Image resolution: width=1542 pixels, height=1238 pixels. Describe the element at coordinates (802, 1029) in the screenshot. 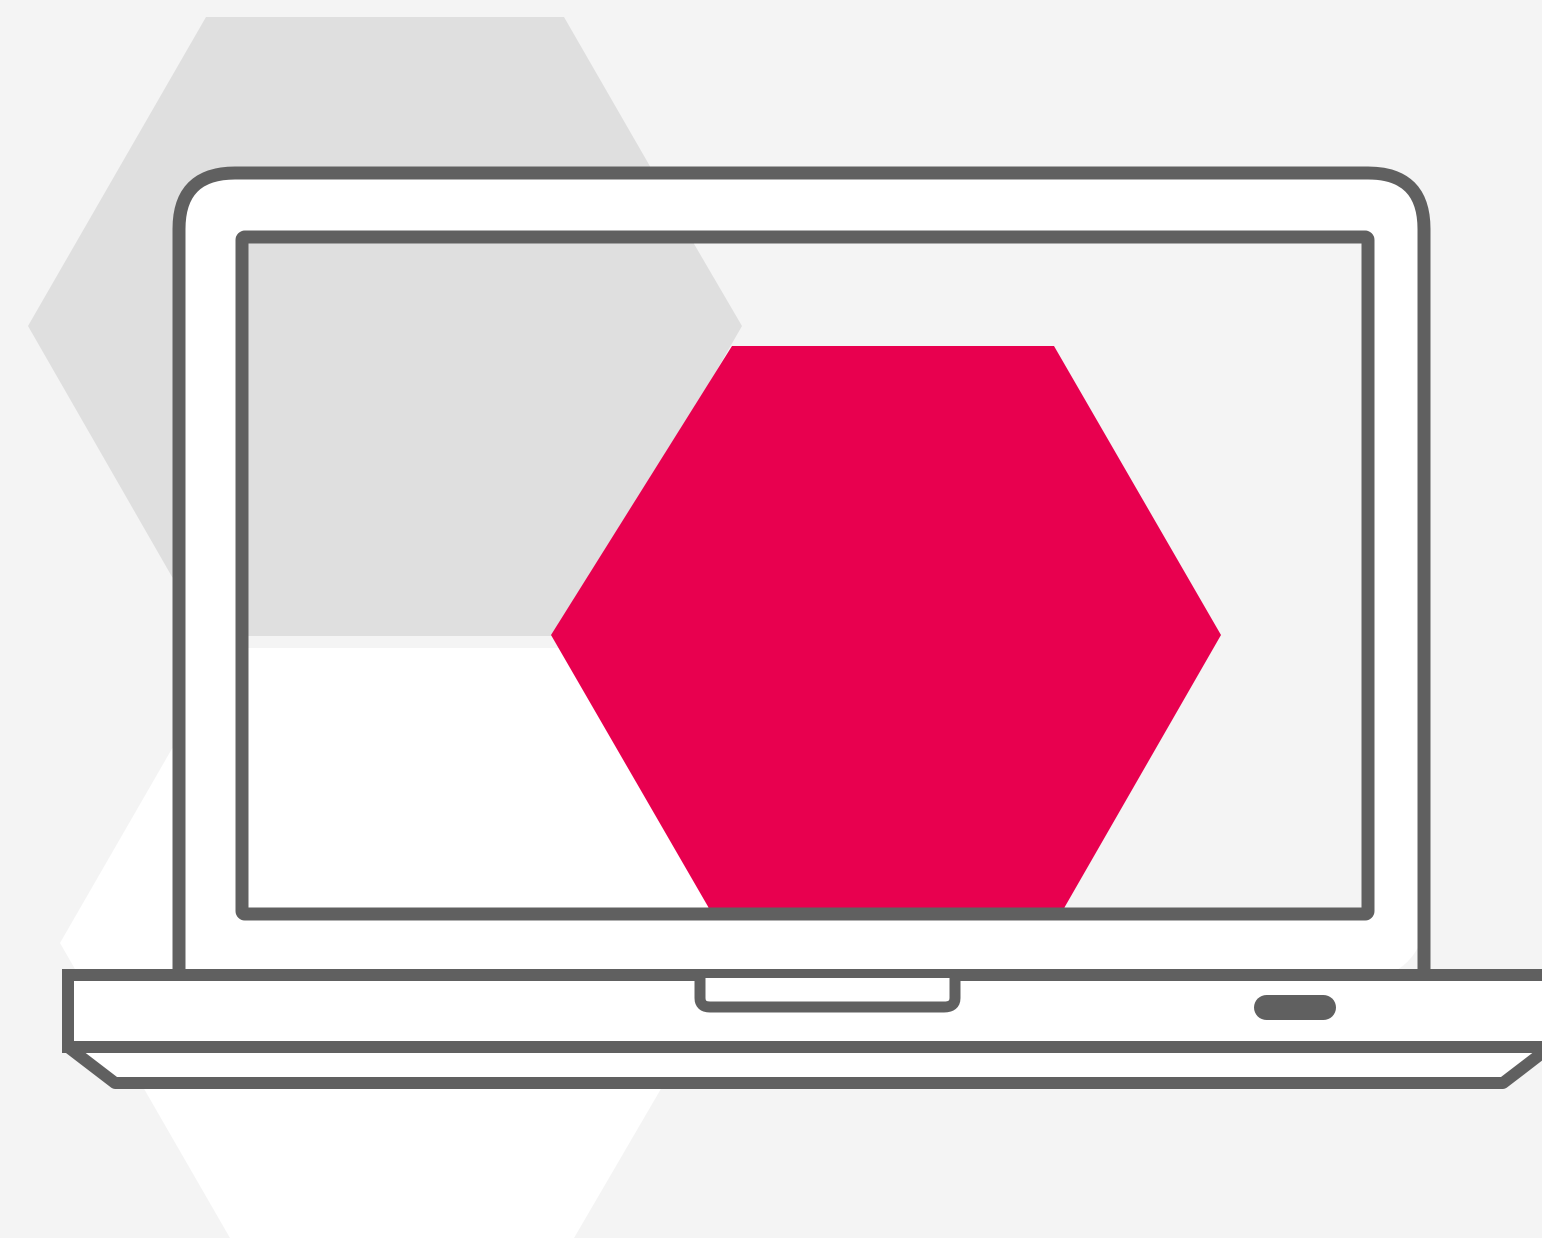

I see `laptop-base` at that location.